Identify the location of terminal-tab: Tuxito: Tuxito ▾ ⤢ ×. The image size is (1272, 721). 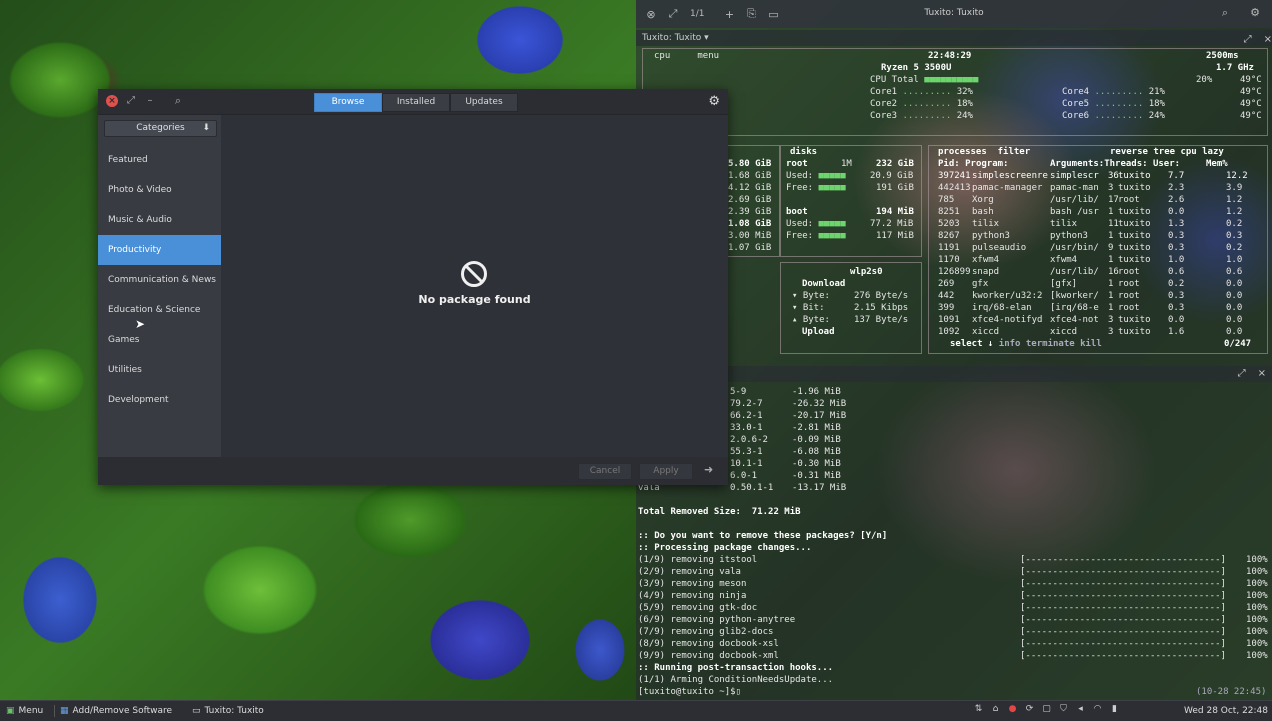
(954, 38).